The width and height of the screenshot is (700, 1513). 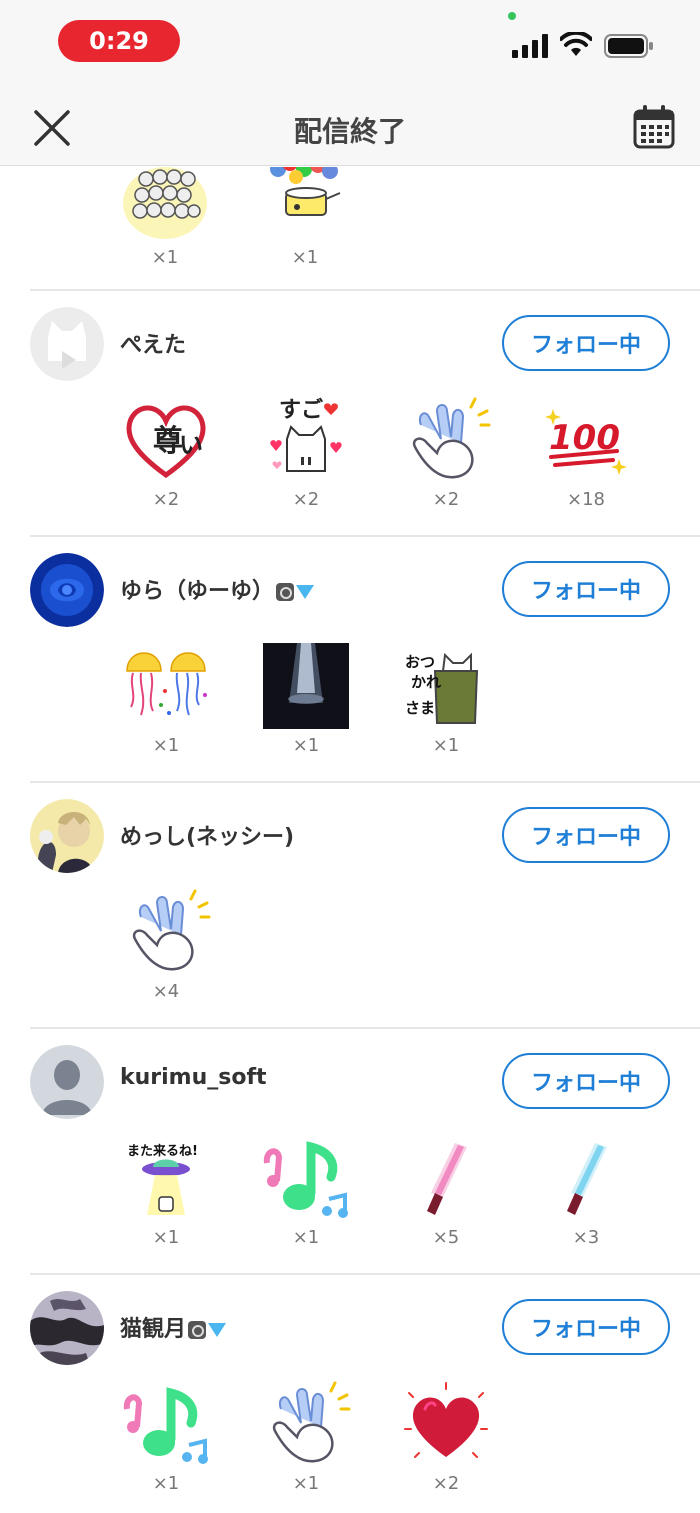 What do you see at coordinates (426, 682) in the screenshot?
I see `svg-text: かれ` at bounding box center [426, 682].